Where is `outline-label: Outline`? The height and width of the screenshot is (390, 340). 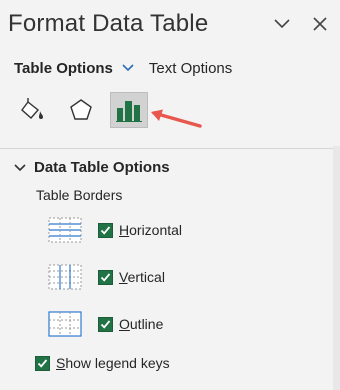 outline-label: Outline is located at coordinates (141, 324).